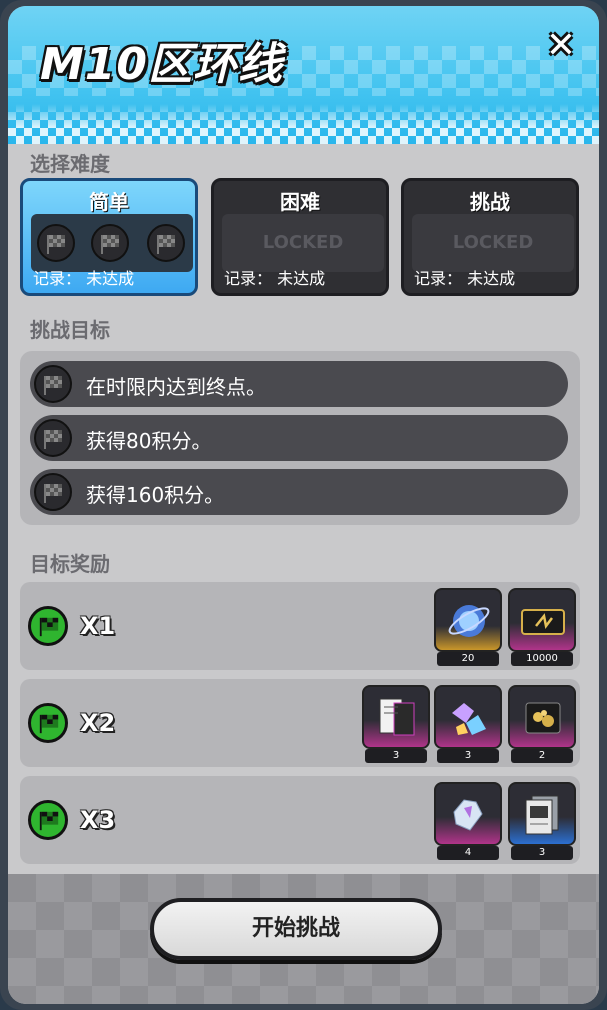 Image resolution: width=607 pixels, height=1010 pixels. What do you see at coordinates (162, 64) in the screenshot?
I see `page-title: M10区环线` at bounding box center [162, 64].